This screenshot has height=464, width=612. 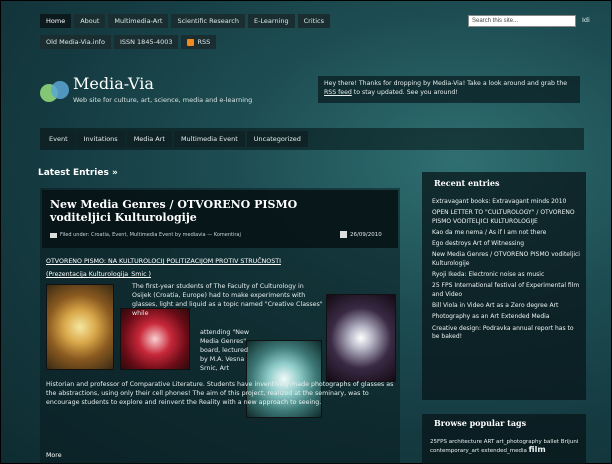 What do you see at coordinates (467, 183) in the screenshot?
I see `recent-entries-title: Recent entries` at bounding box center [467, 183].